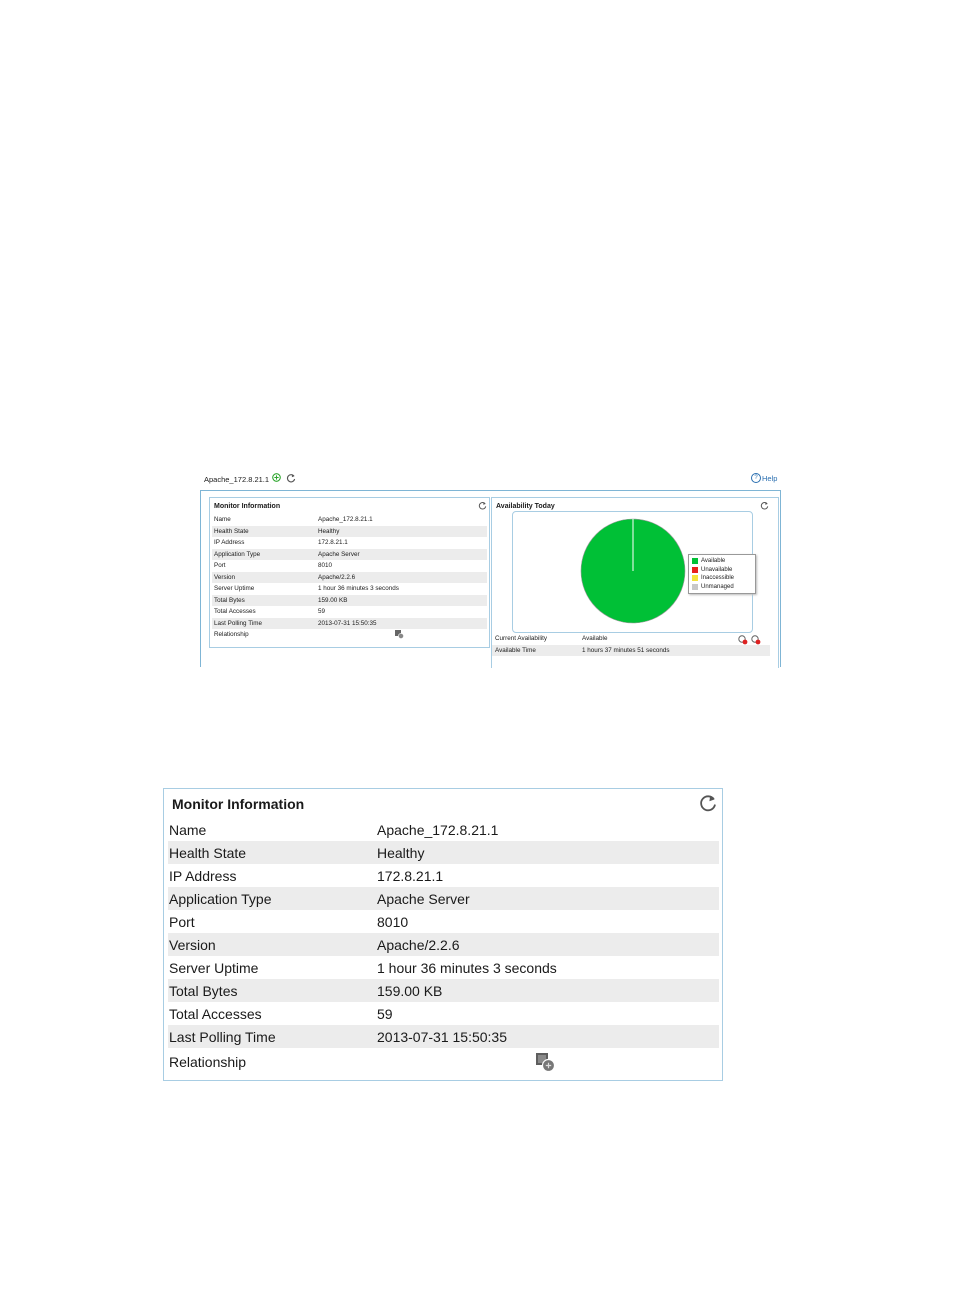  I want to click on help-icon: ?, so click(756, 478).